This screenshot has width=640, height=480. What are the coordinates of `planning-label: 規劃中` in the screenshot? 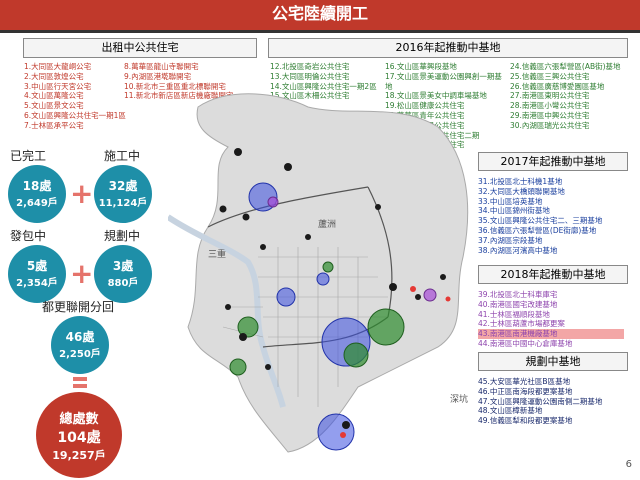 It's located at (122, 236).